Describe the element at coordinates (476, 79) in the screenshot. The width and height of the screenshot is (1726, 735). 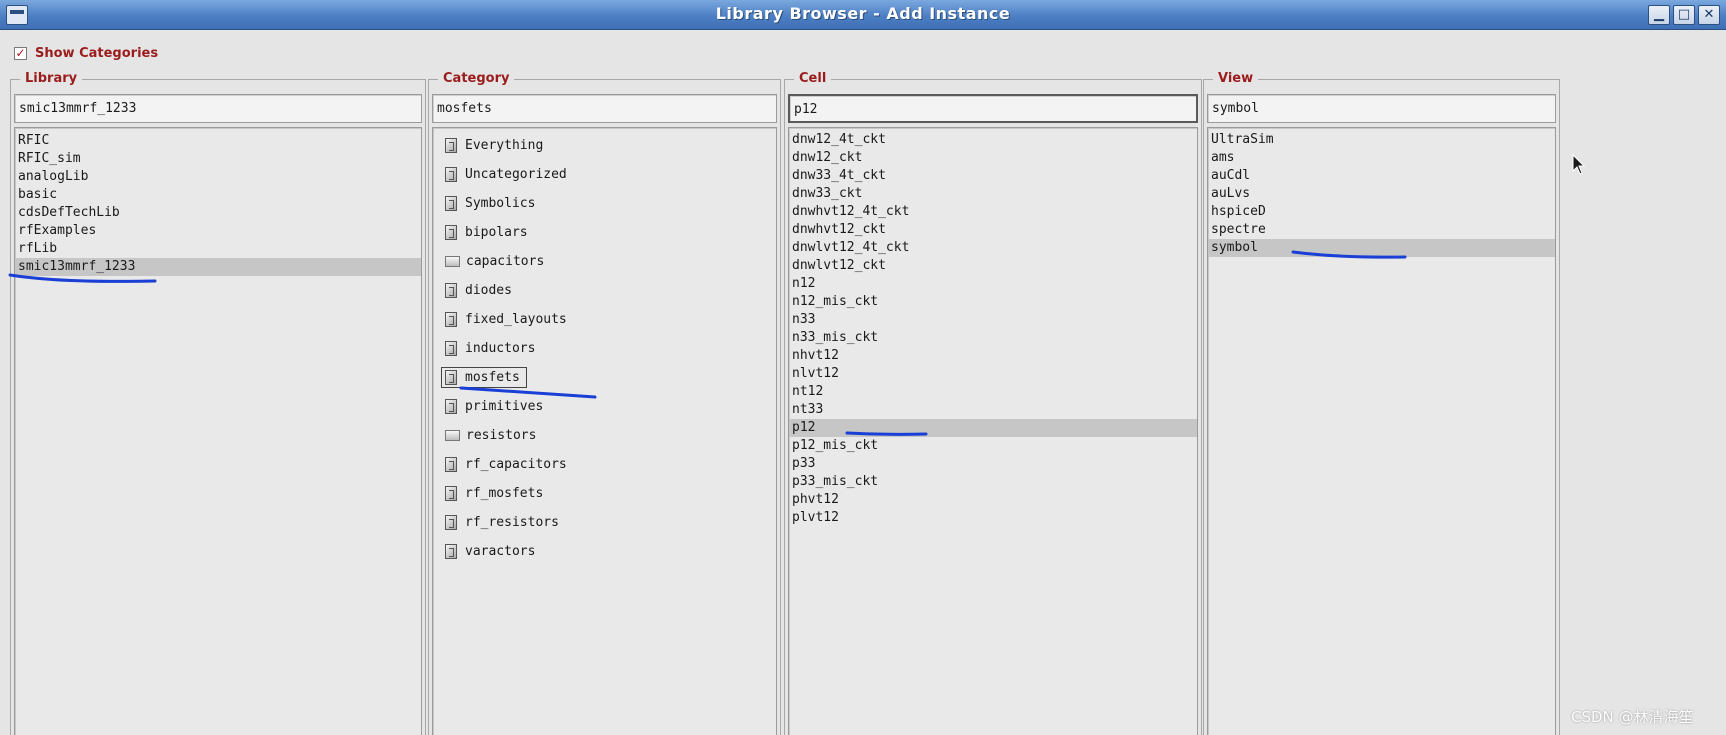
I see `category-label: Category` at that location.